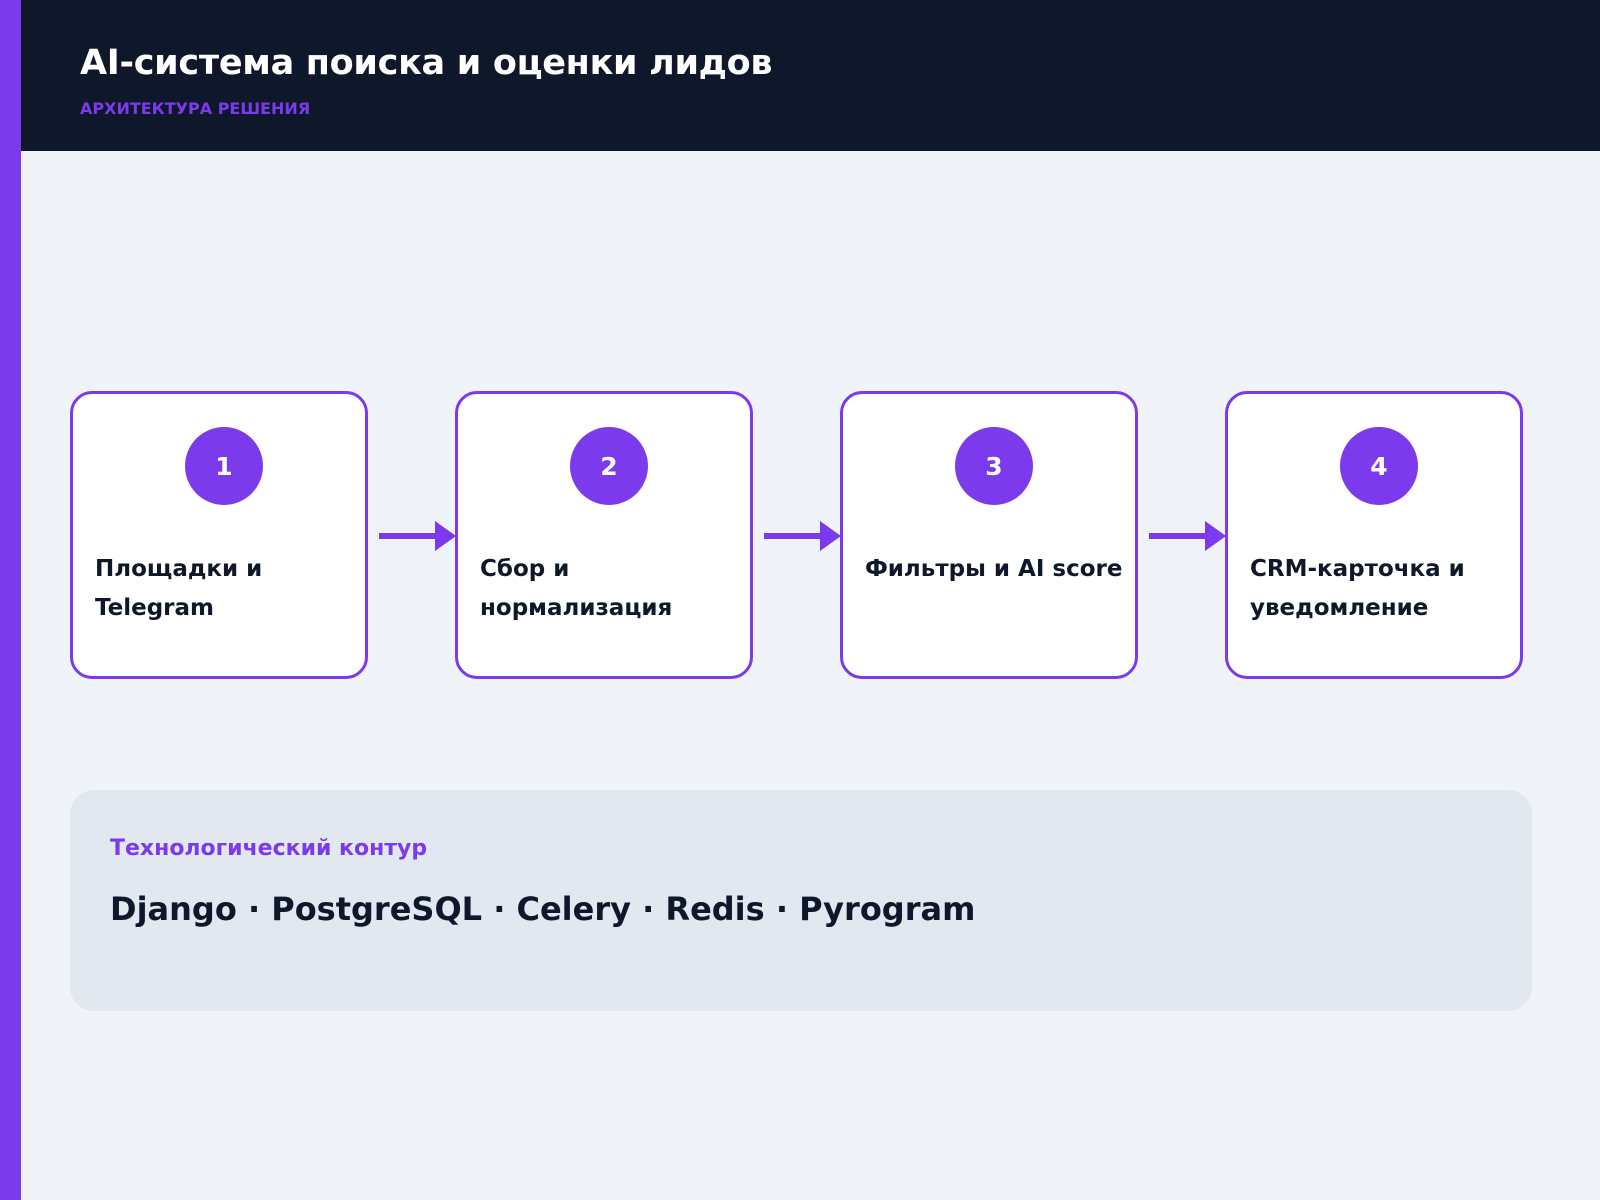 The width and height of the screenshot is (1600, 1200). I want to click on step-number-badge: 4, so click(1379, 466).